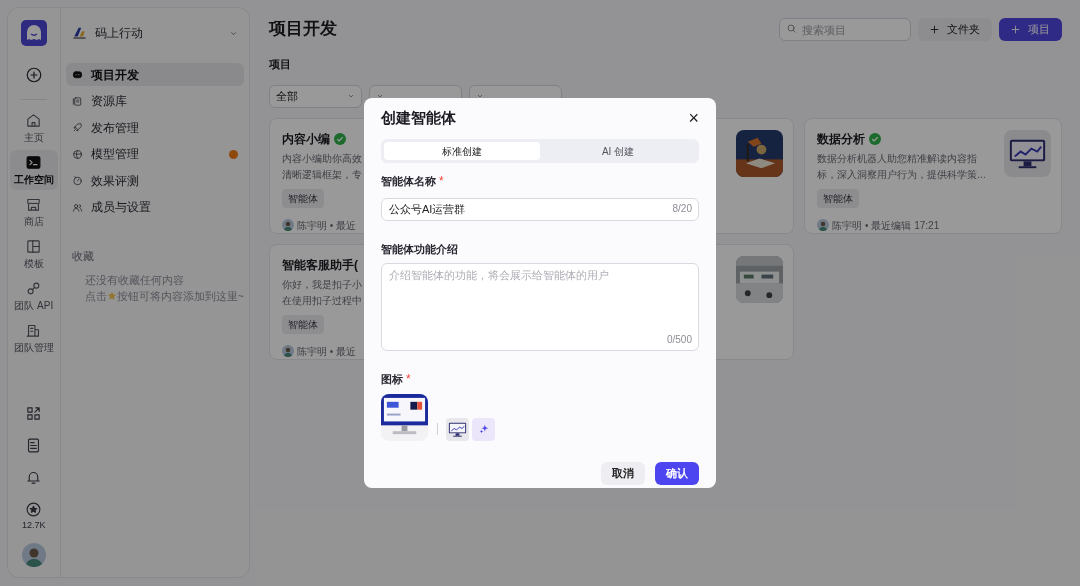  What do you see at coordinates (111, 296) in the screenshot?
I see `star-icon` at bounding box center [111, 296].